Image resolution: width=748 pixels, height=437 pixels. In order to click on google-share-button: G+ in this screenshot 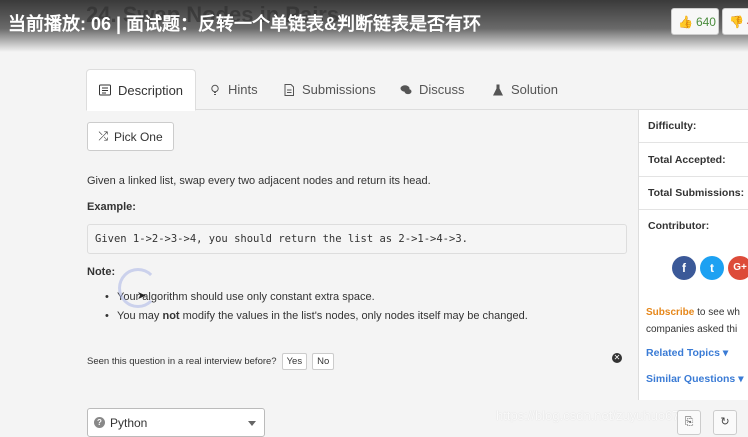, I will do `click(738, 268)`.